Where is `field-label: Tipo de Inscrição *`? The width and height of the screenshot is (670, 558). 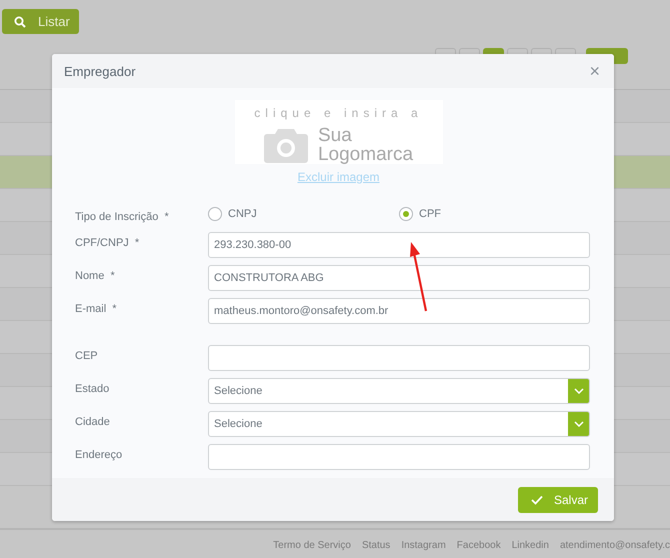 field-label: Tipo de Inscrição * is located at coordinates (122, 216).